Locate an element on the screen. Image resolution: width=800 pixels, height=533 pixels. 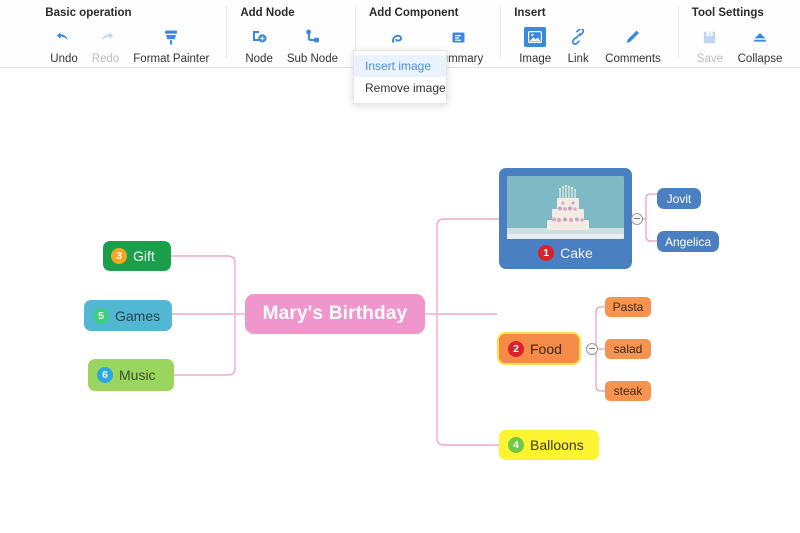
insert-comments-label: Comments is located at coordinates (633, 59).